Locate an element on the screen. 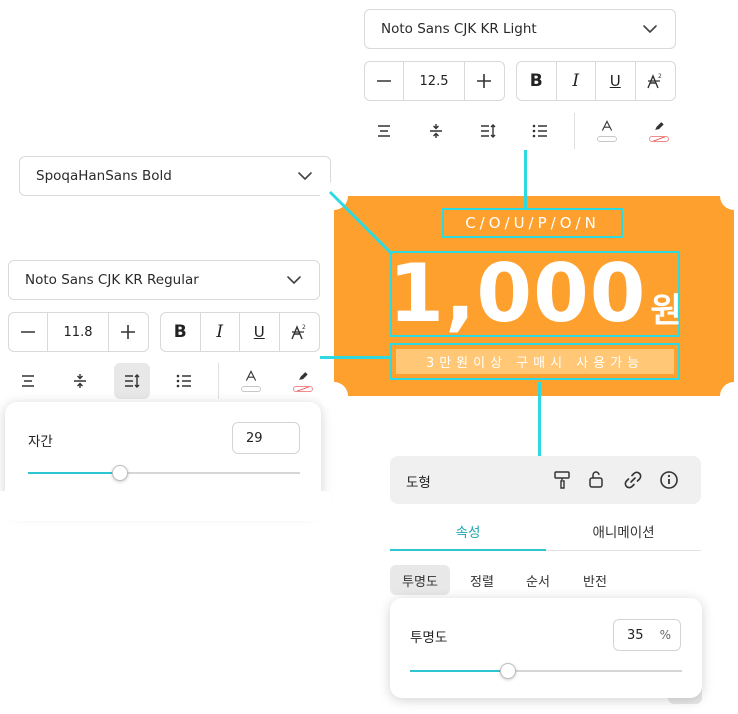 This screenshot has width=738, height=714. left-paragraph-row is located at coordinates (165, 381).